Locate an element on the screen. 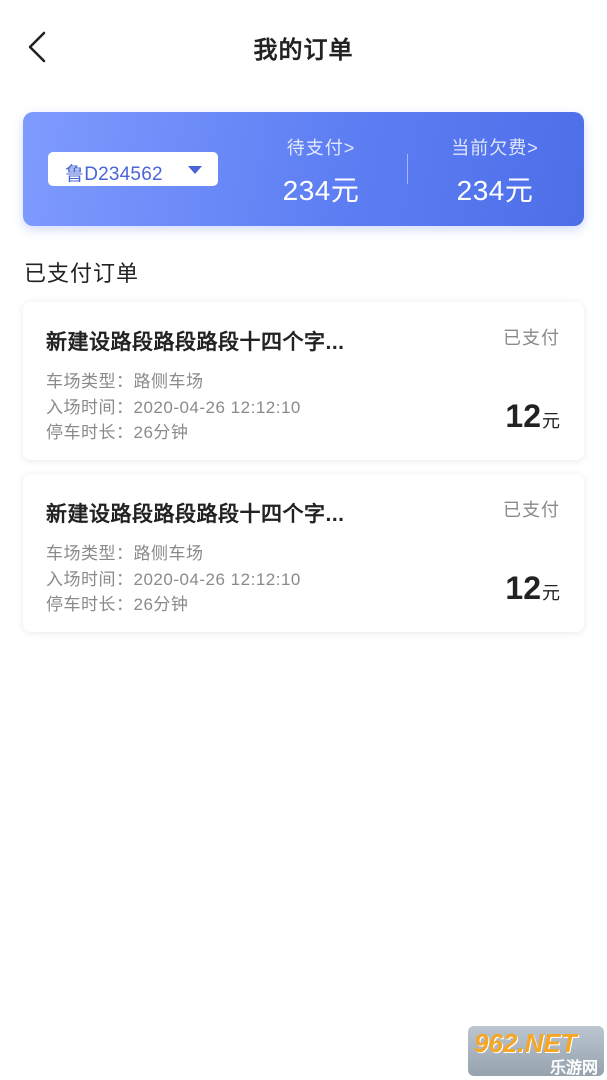 This screenshot has width=607, height=1080. watermark-logo: 962.NET 乐游网 is located at coordinates (536, 1051).